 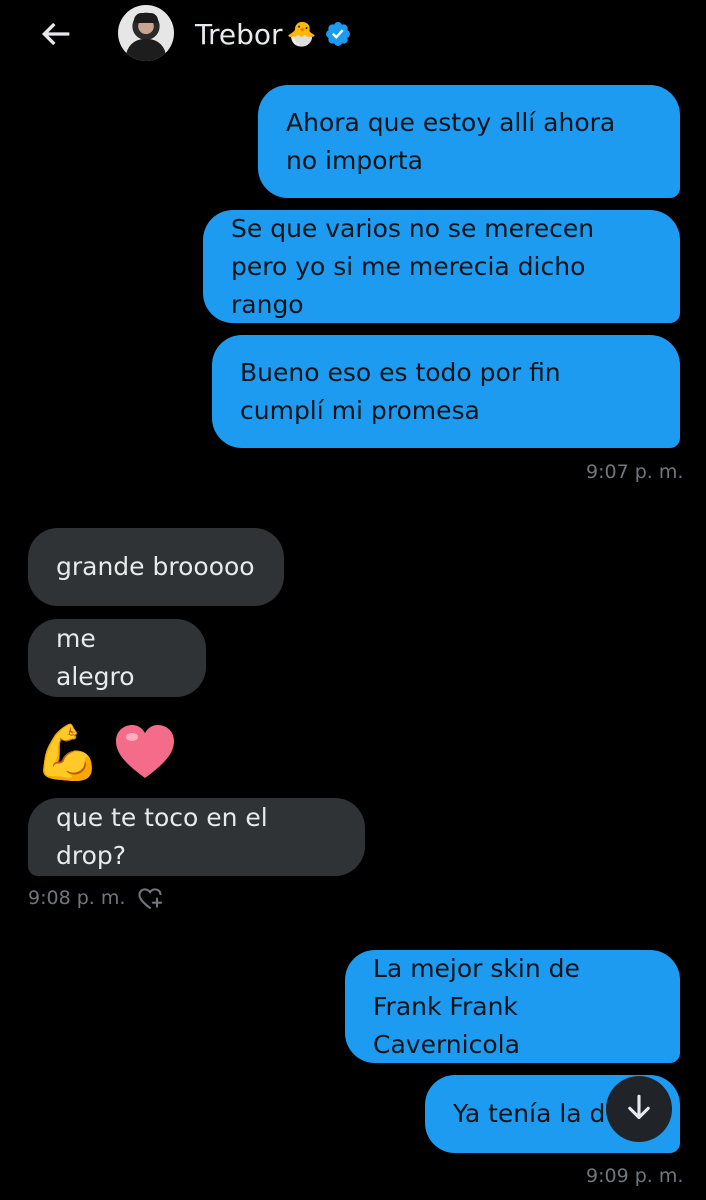 I want to click on scroll-to-bottom-button, so click(x=639, y=1109).